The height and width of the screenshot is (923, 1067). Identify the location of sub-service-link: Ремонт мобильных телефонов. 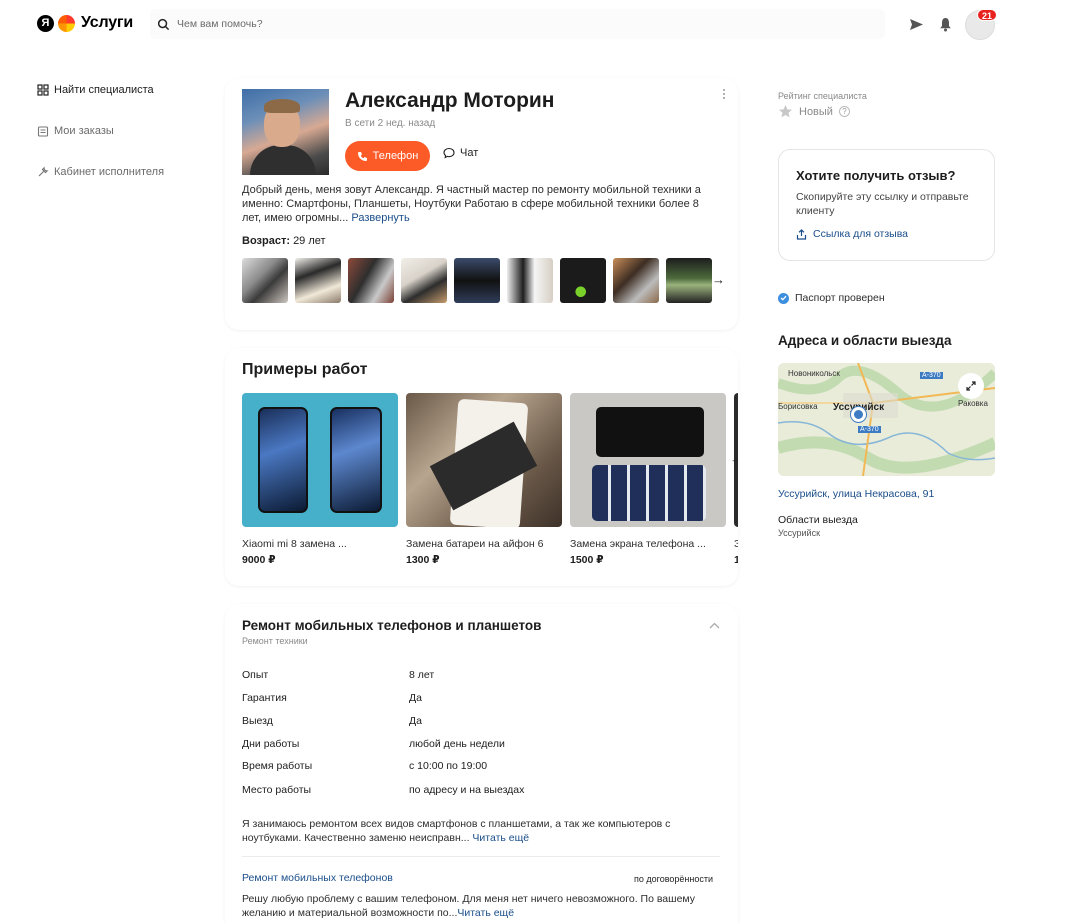
(317, 878).